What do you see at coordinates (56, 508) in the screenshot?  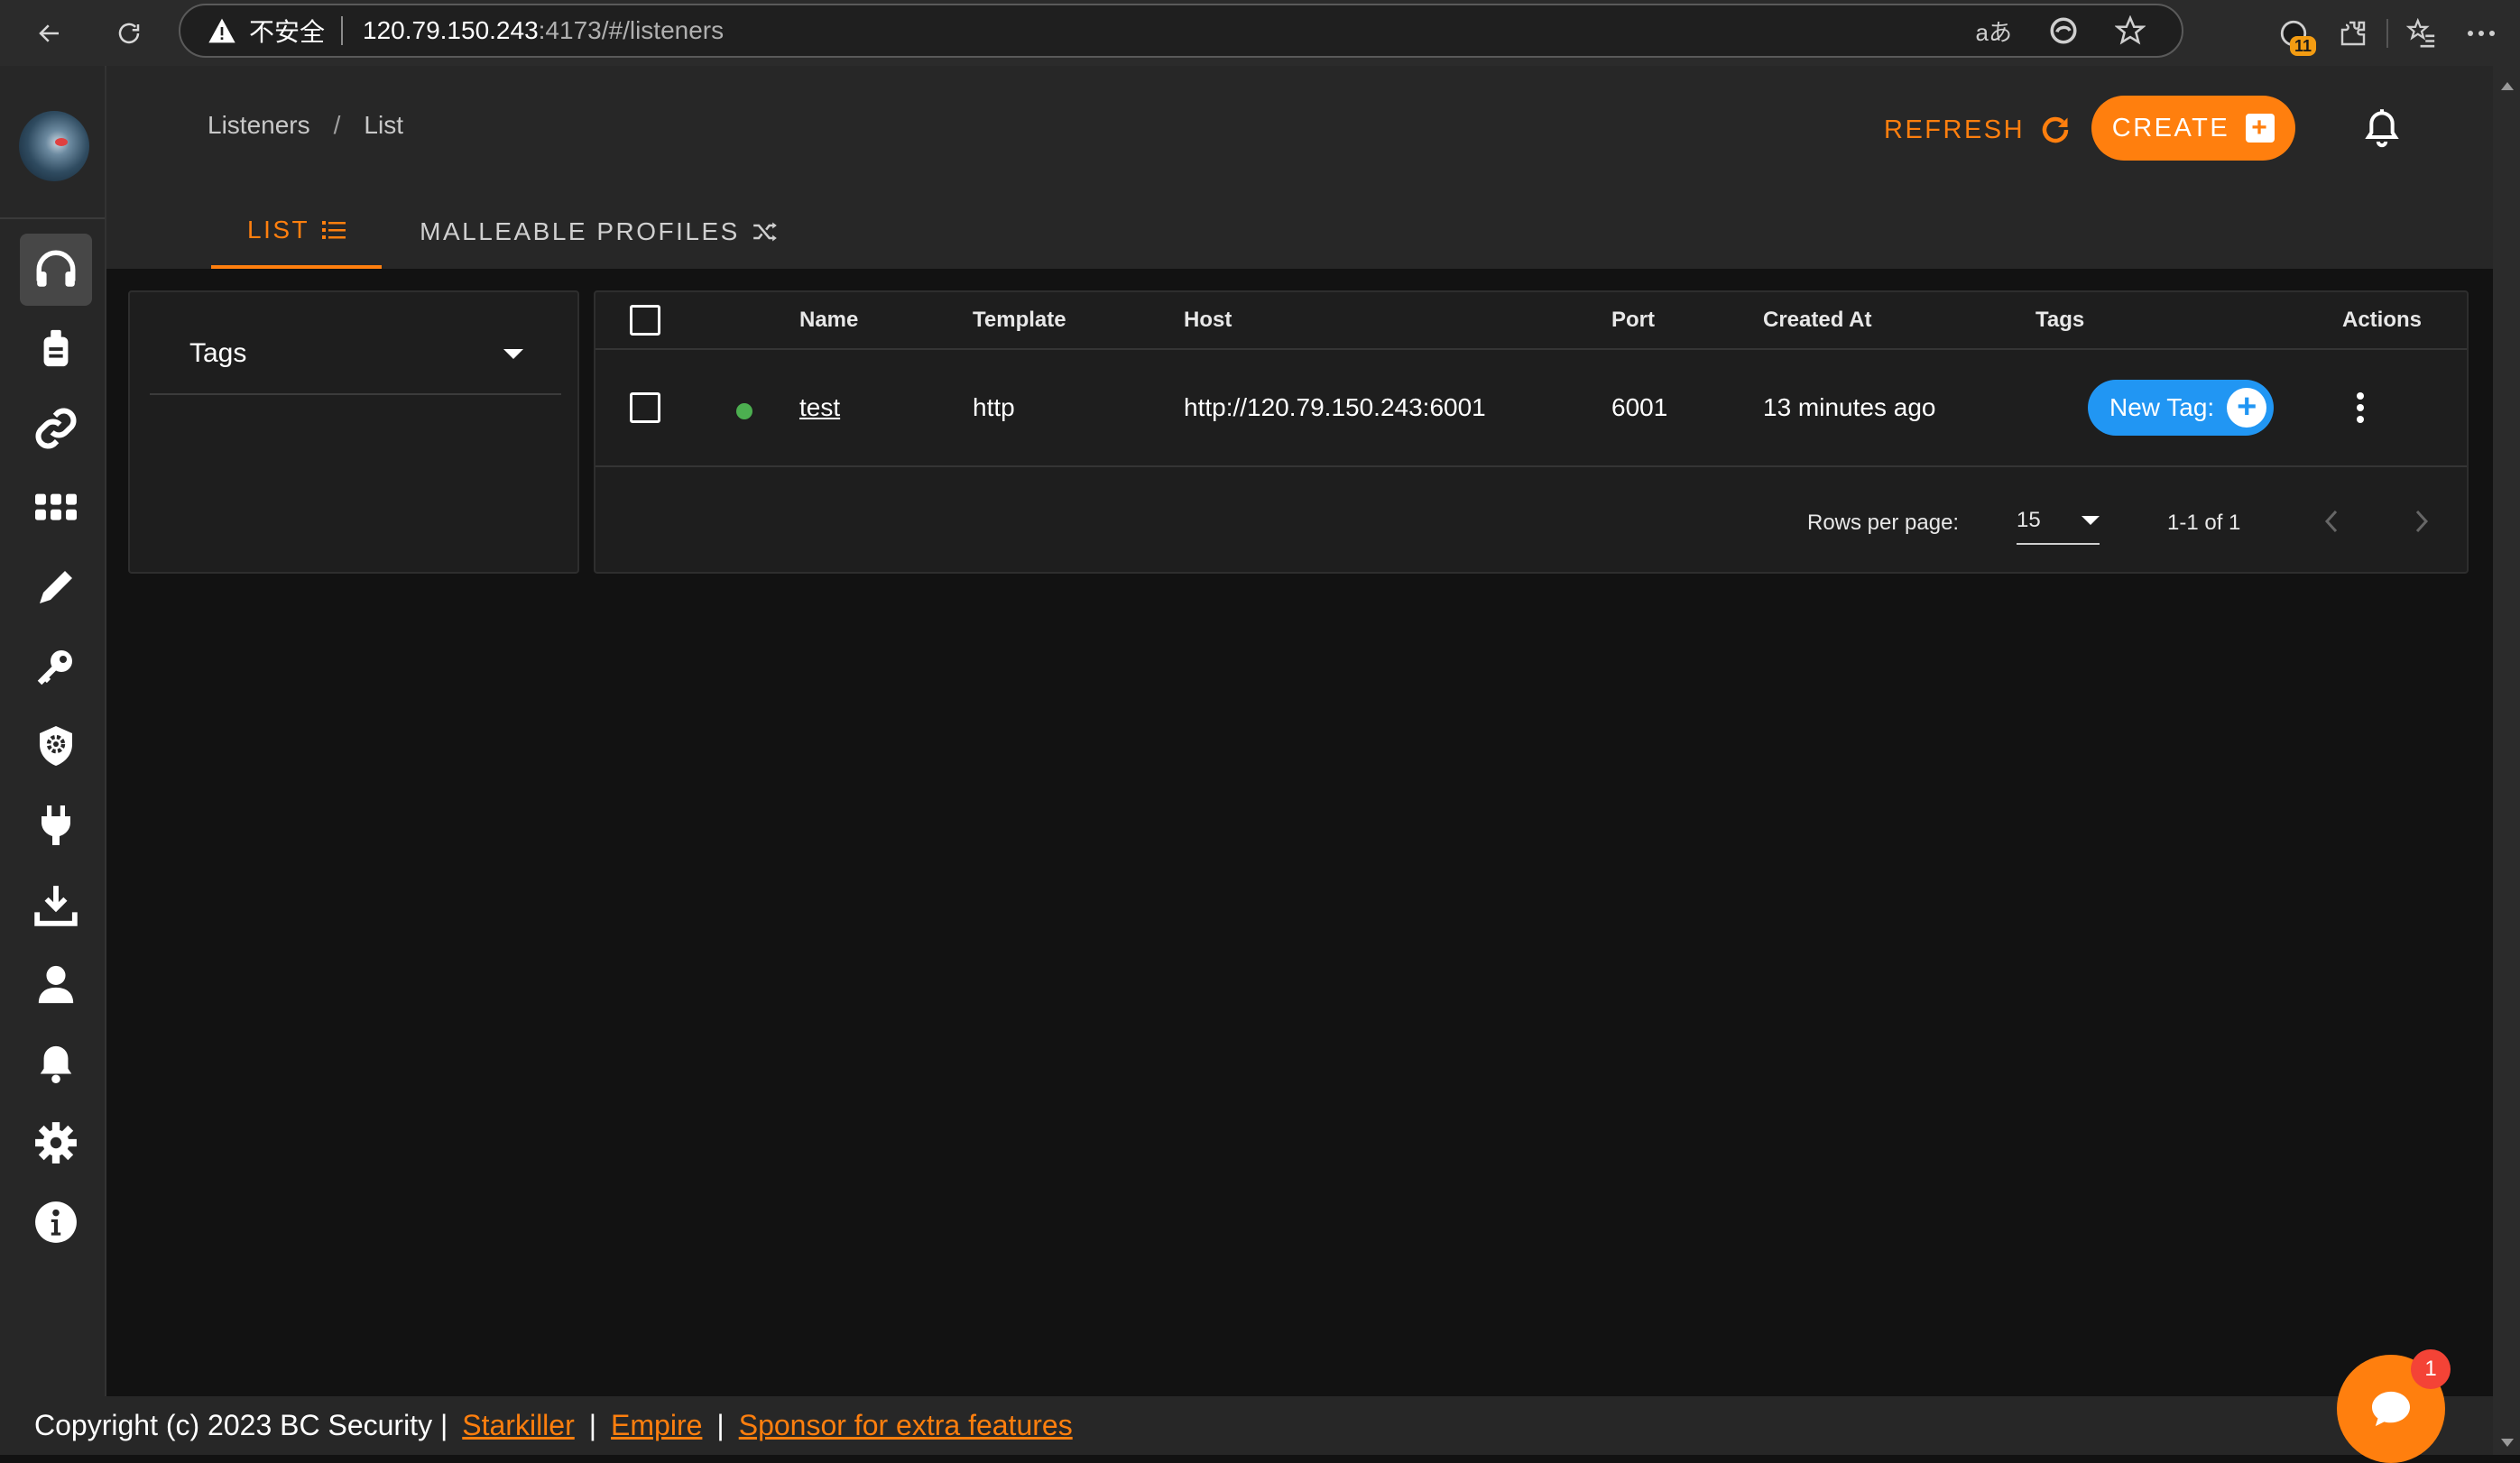 I see `sidebar-item-modules` at bounding box center [56, 508].